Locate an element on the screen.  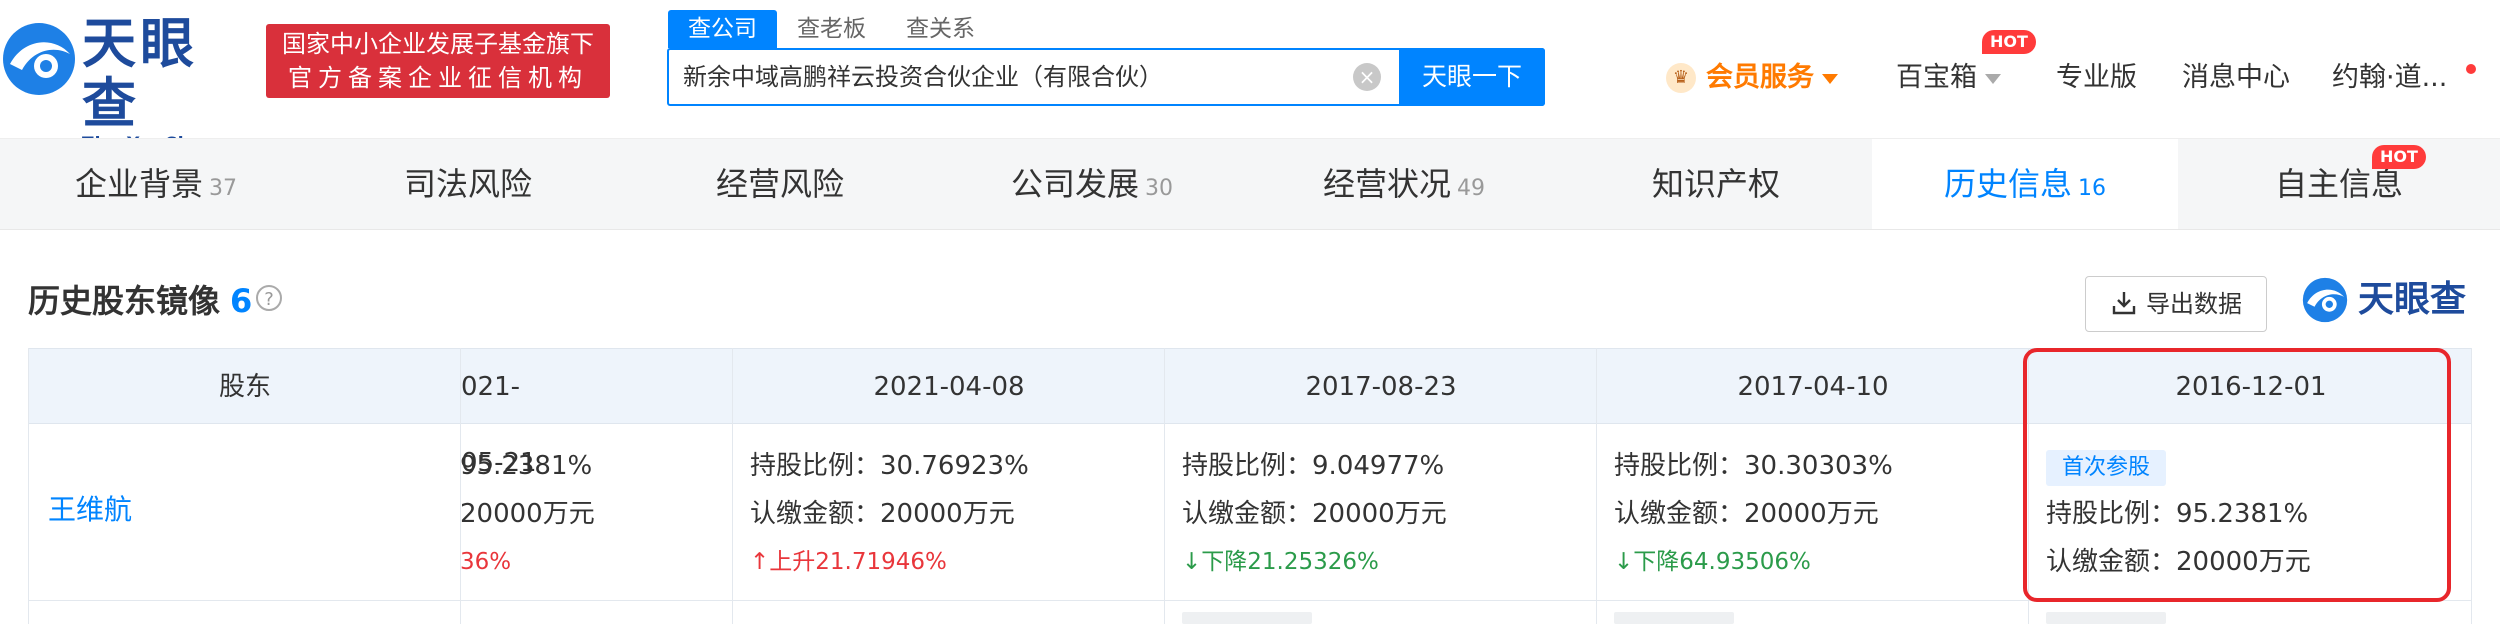
holding-ratio: 持股比例：30.30303% is located at coordinates (1753, 466).